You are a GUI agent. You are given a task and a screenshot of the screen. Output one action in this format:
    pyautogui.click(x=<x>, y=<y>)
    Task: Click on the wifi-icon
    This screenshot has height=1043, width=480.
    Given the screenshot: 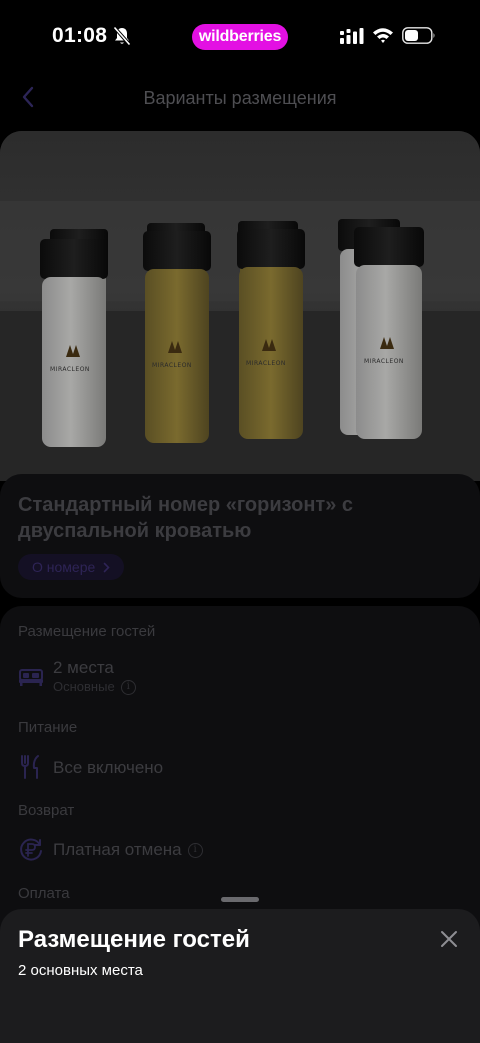 What is the action you would take?
    pyautogui.click(x=383, y=35)
    